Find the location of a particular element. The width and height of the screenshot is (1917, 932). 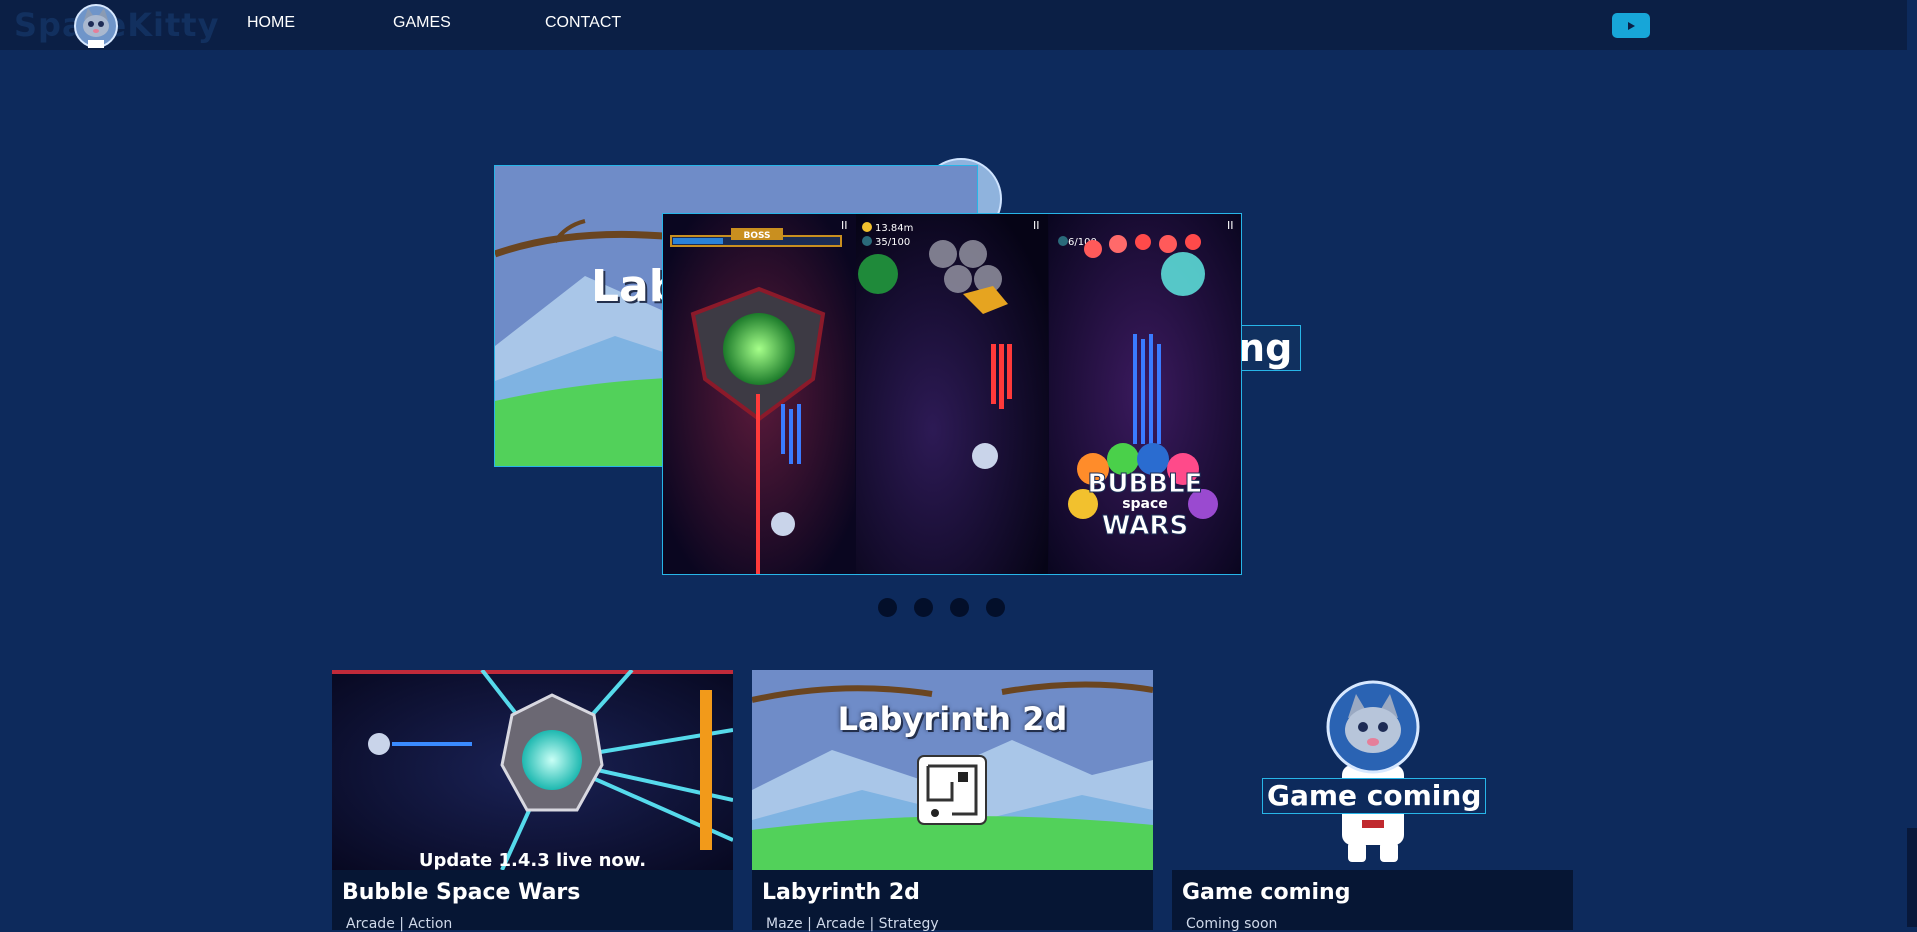

card-body: Bubble Space Wars Arcade | Action is located at coordinates (532, 901).